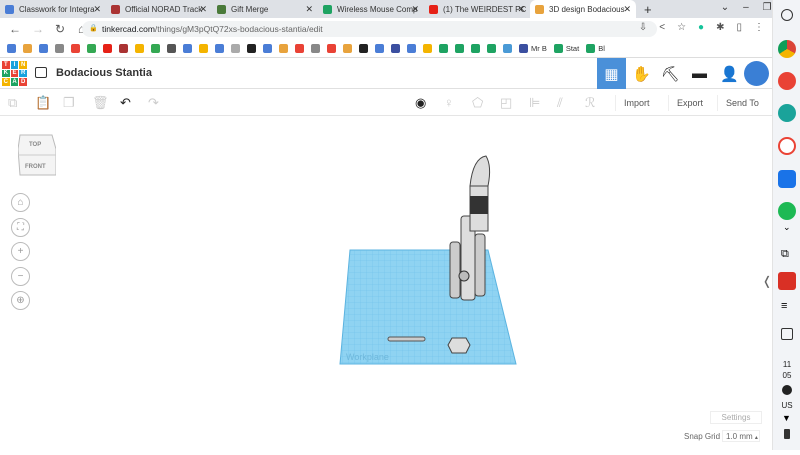 The height and width of the screenshot is (455, 800). I want to click on circuits-button: ⛏, so click(670, 73).